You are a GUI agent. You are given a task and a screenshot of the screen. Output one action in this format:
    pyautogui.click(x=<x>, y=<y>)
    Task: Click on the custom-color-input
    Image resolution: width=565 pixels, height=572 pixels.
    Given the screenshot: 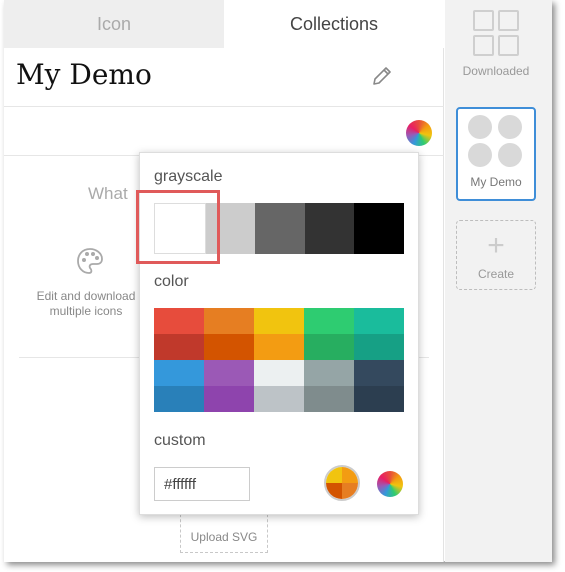 What is the action you would take?
    pyautogui.click(x=202, y=484)
    